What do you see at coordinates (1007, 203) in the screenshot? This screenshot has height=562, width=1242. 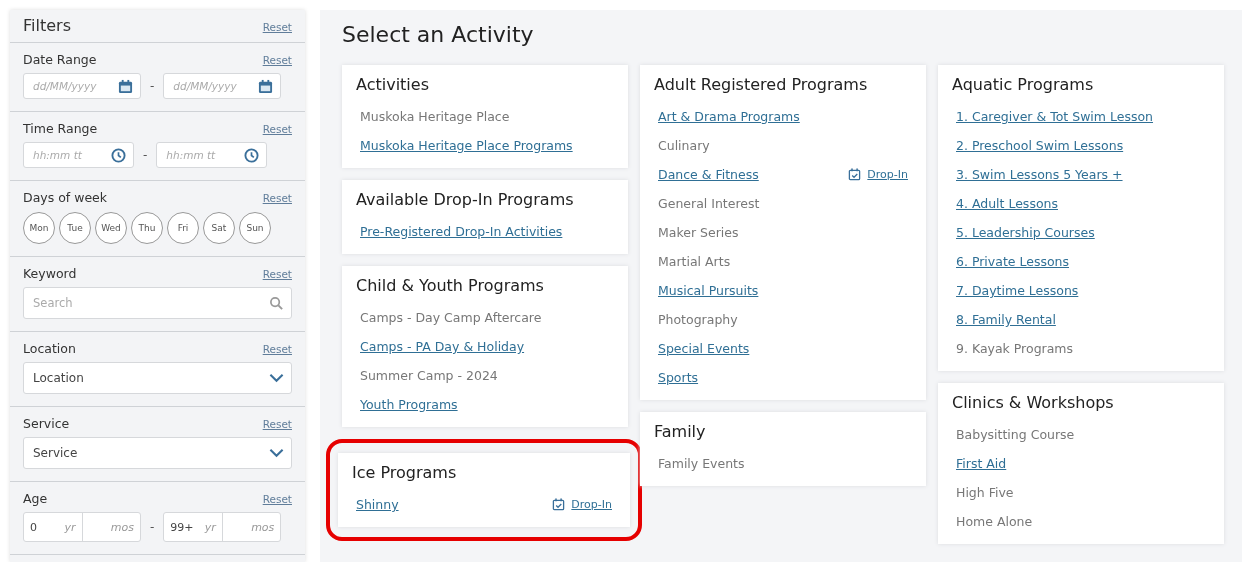 I see `activity-link: 4. Adult Lessons` at bounding box center [1007, 203].